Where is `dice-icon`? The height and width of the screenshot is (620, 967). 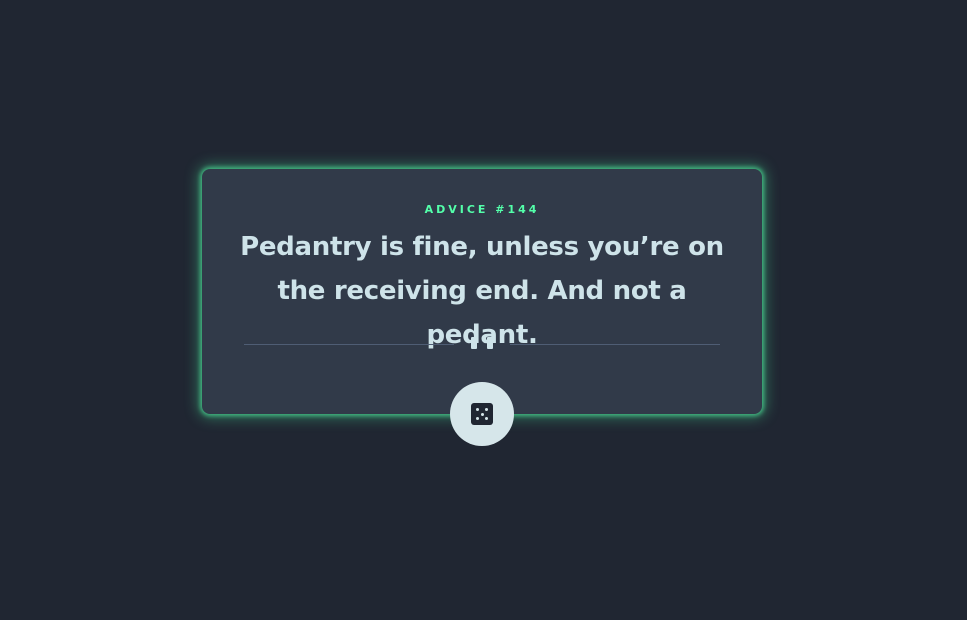 dice-icon is located at coordinates (482, 414).